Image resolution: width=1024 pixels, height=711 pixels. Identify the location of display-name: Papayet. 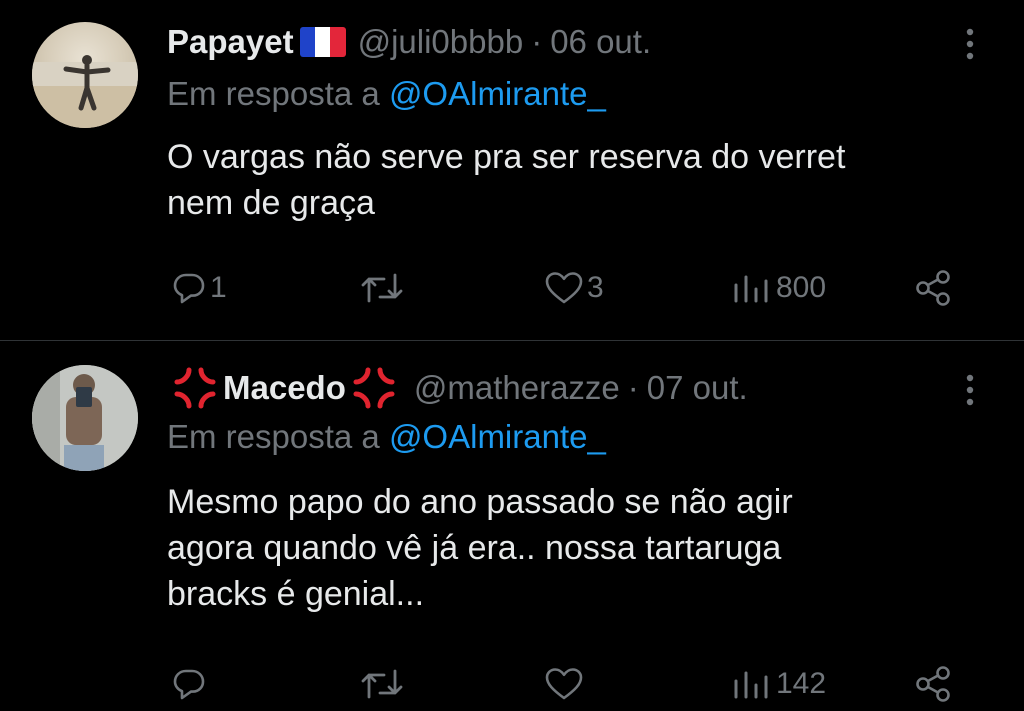
(230, 42).